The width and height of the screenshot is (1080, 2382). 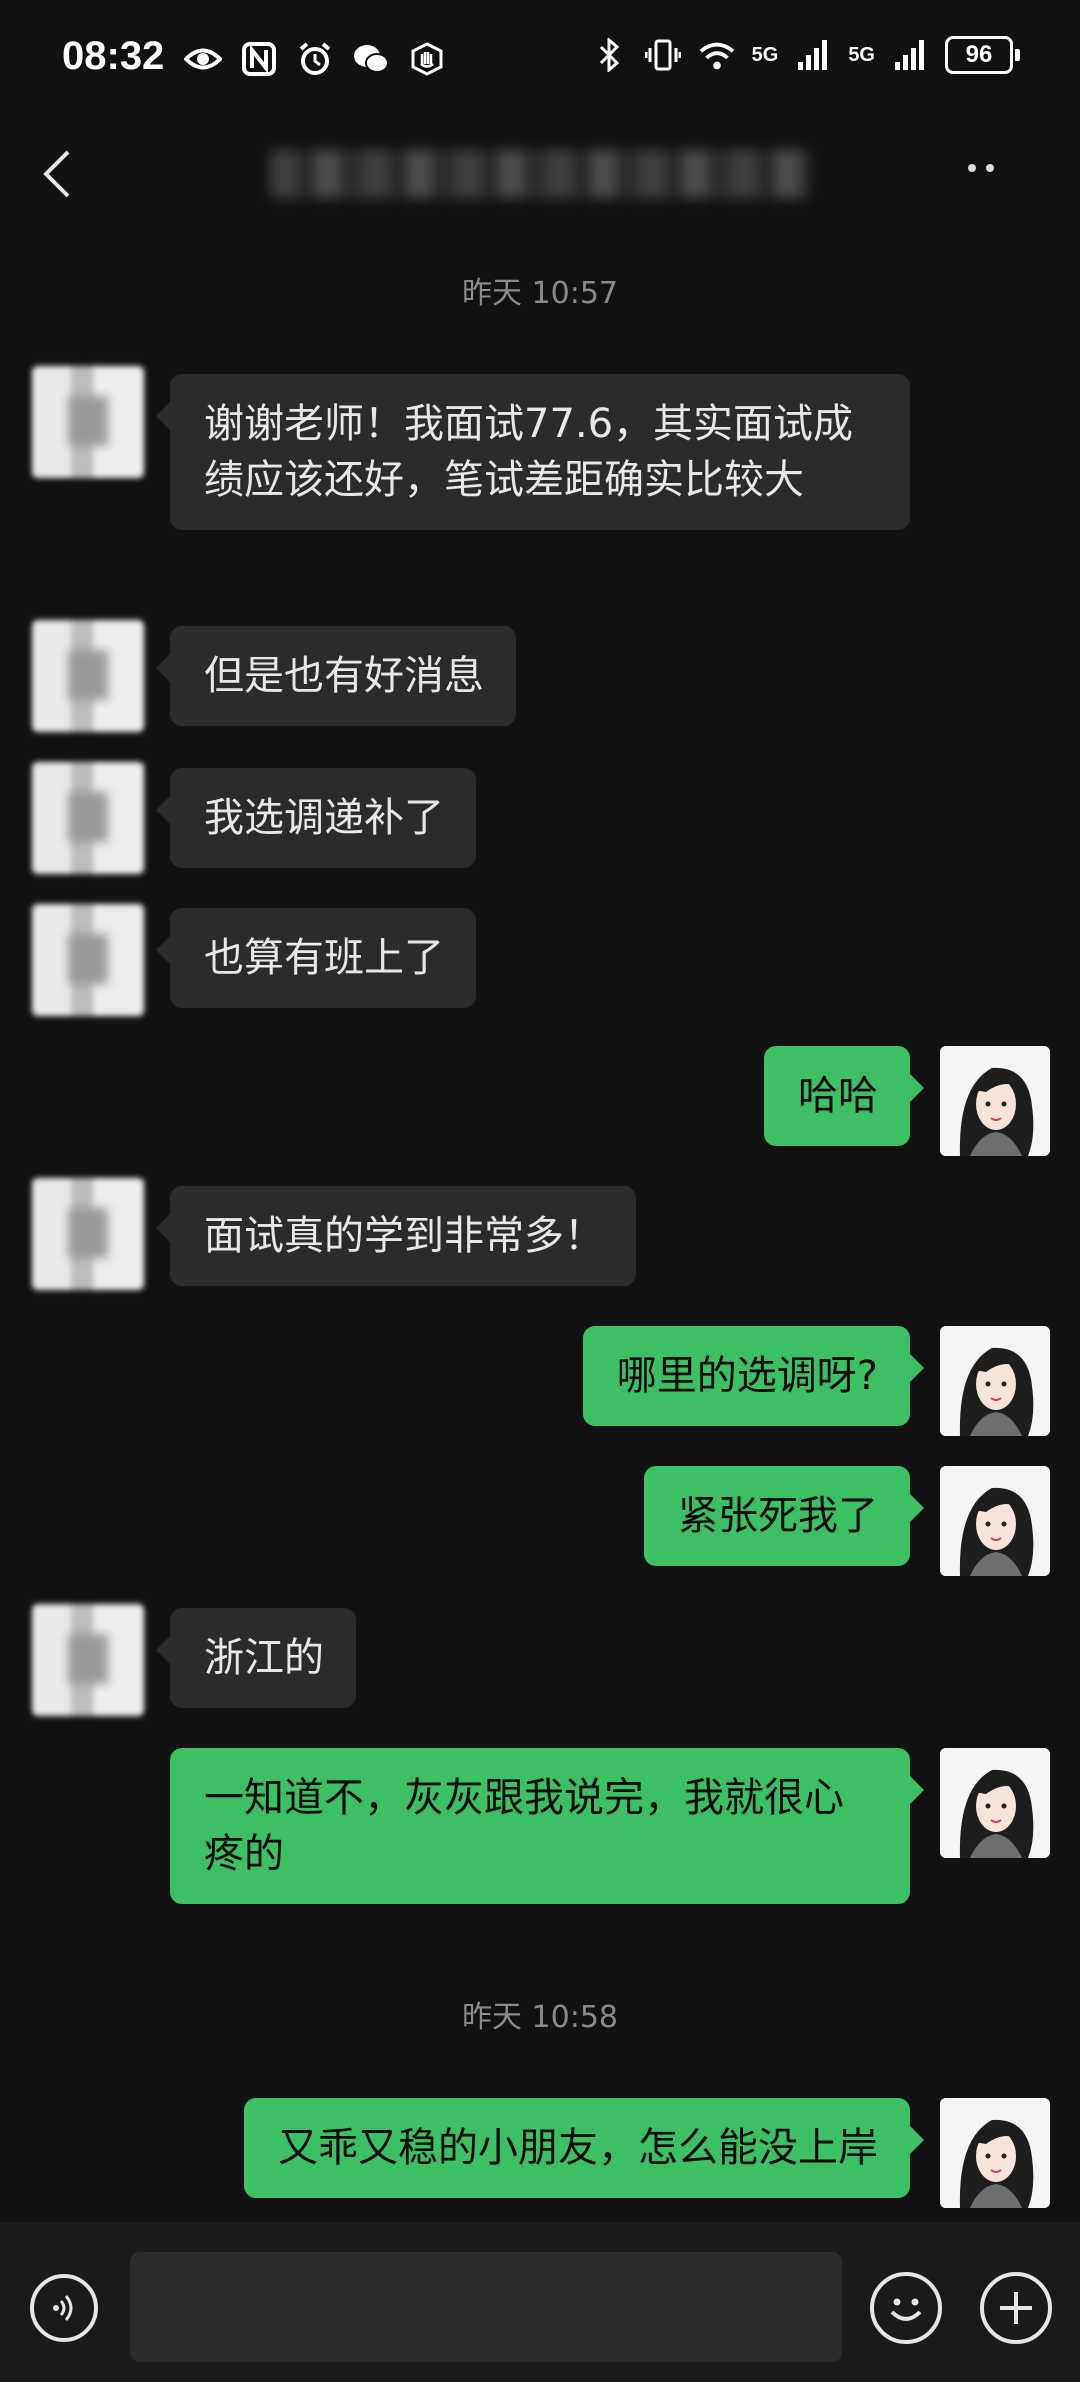 What do you see at coordinates (486, 2307) in the screenshot?
I see `message-input` at bounding box center [486, 2307].